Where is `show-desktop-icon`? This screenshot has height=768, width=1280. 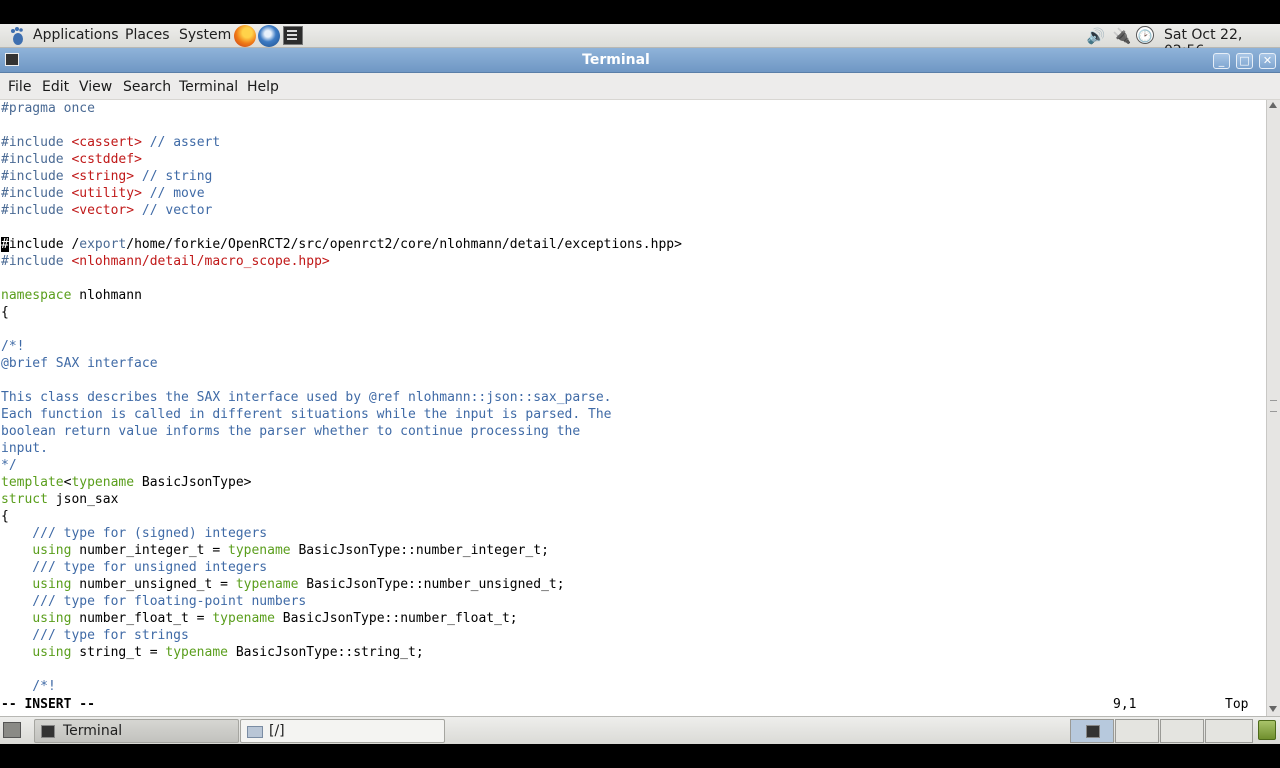
show-desktop-icon is located at coordinates (12, 730).